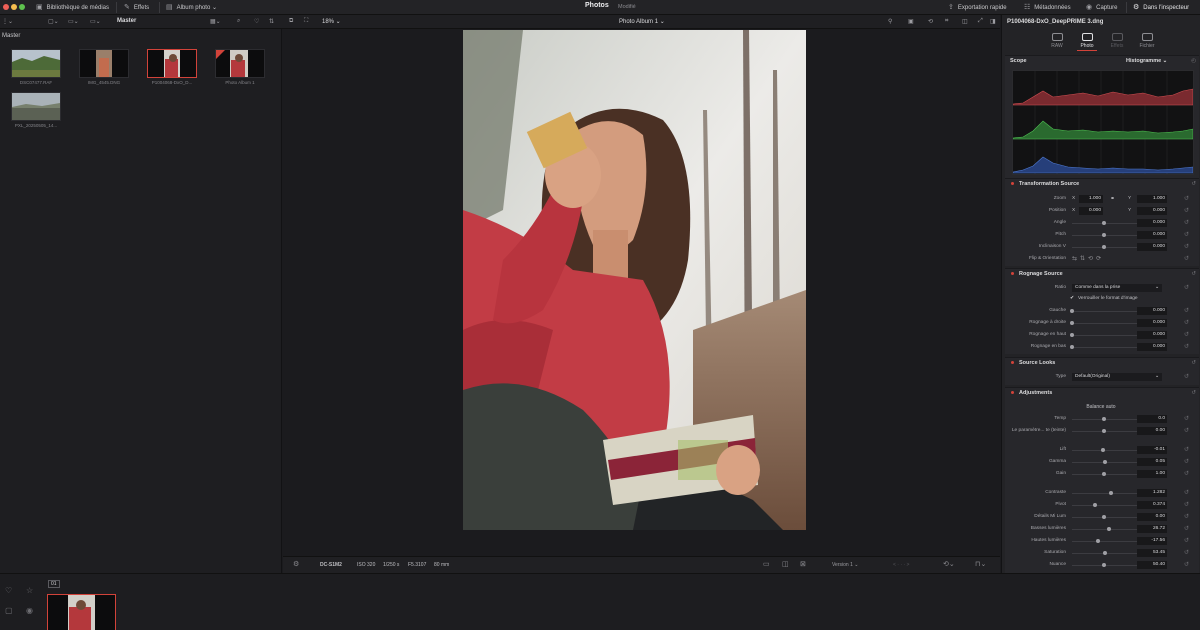  What do you see at coordinates (73, 21) in the screenshot?
I see `filter-icon: ▭⌄` at bounding box center [73, 21].